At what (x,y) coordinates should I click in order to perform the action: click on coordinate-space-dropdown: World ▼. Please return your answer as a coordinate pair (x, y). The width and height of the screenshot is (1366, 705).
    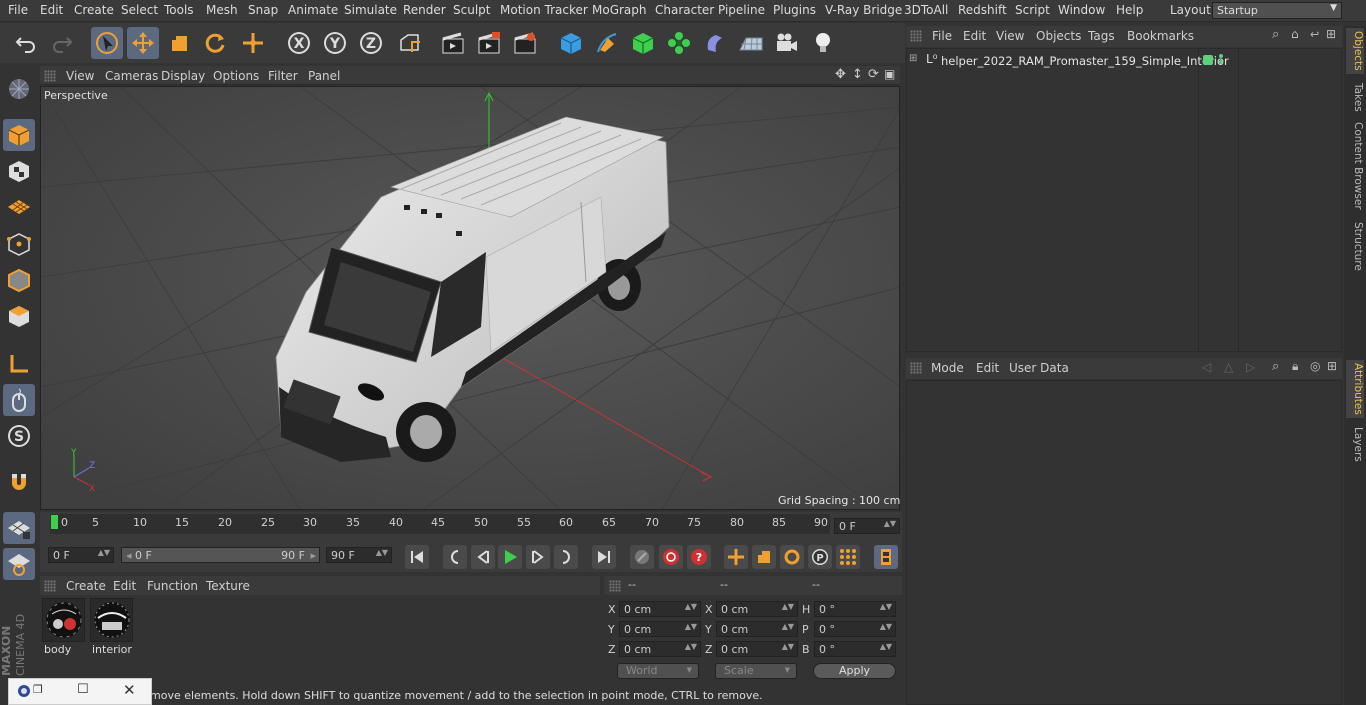
    Looking at the image, I should click on (658, 671).